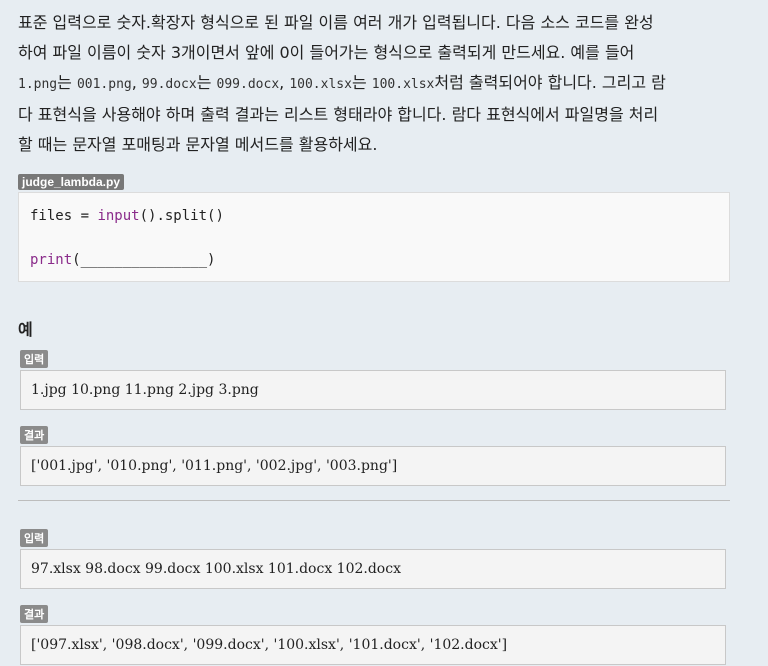 The image size is (768, 666). What do you see at coordinates (25, 329) in the screenshot?
I see `examples-heading: 예` at bounding box center [25, 329].